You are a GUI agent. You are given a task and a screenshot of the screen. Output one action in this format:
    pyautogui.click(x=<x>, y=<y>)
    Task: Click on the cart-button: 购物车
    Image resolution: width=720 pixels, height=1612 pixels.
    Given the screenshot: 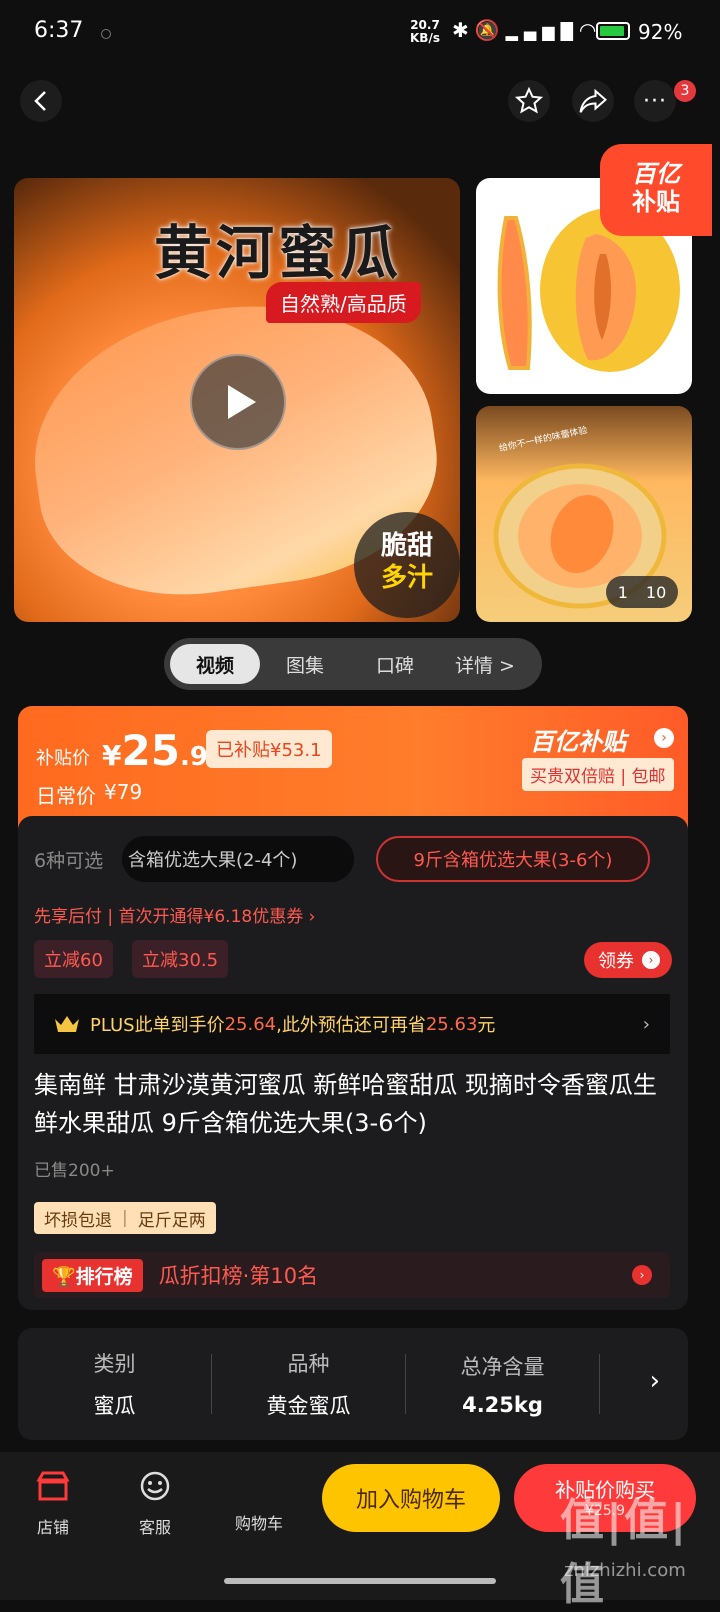 What is the action you would take?
    pyautogui.click(x=259, y=1502)
    